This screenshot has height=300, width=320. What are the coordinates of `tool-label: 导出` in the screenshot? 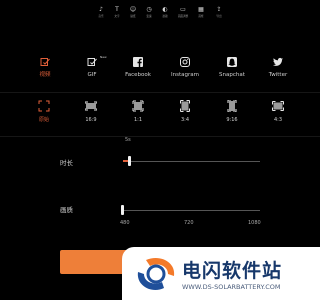 It's located at (219, 16).